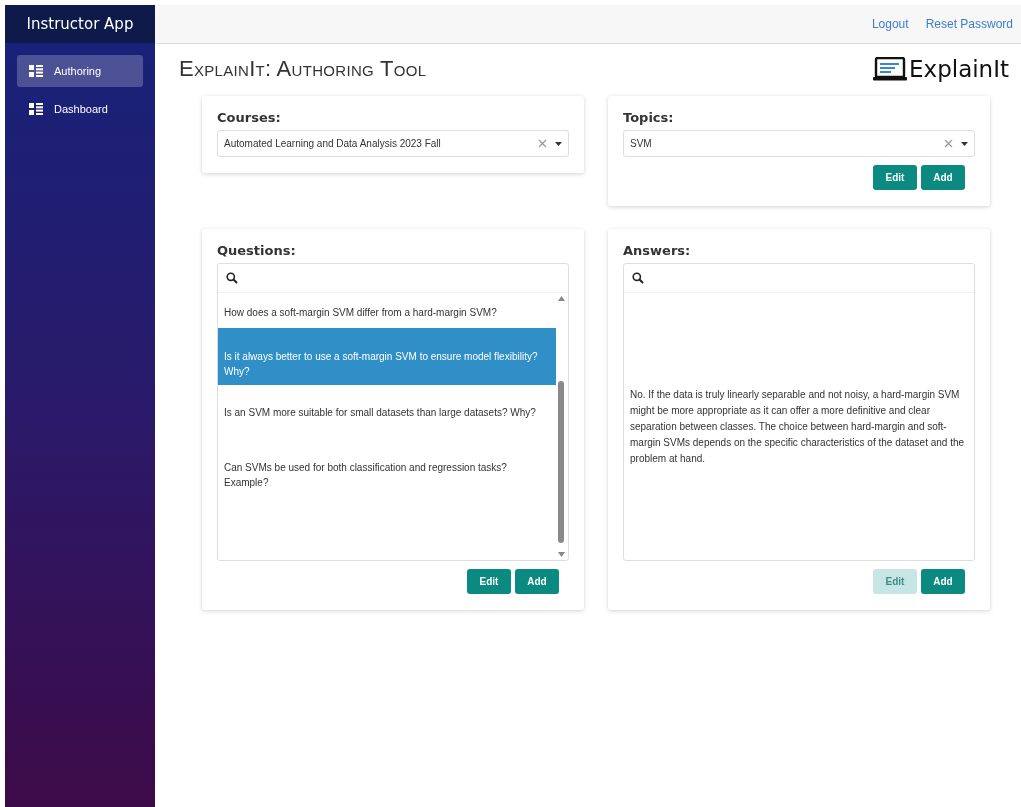 This screenshot has width=1021, height=807. I want to click on select-field: Automated Learning and Data Analysis 2023 Fall, so click(393, 143).